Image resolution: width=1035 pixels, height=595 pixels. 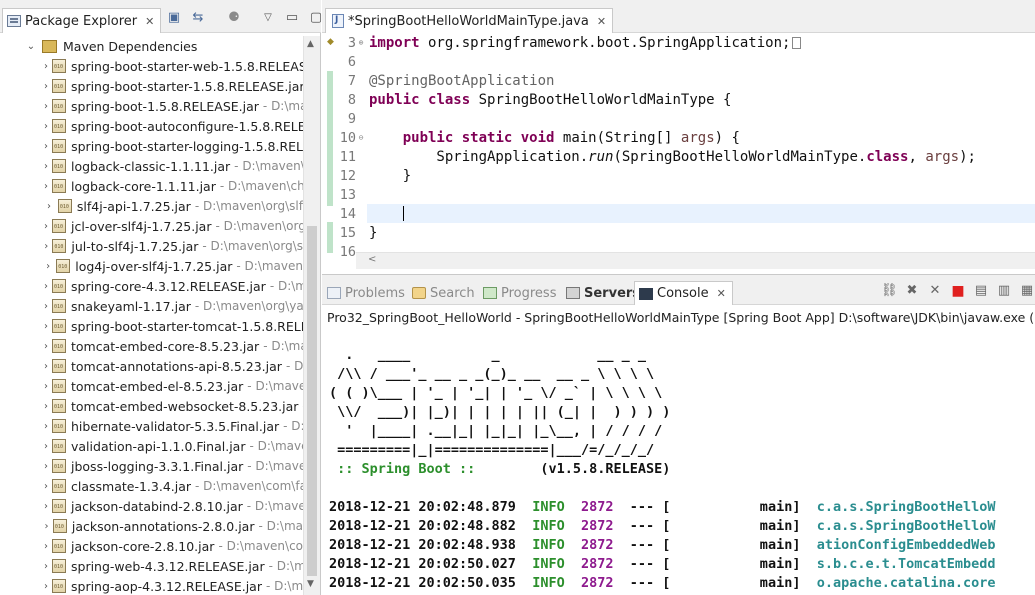 I want to click on code-line: 12 }, so click(x=678, y=175).